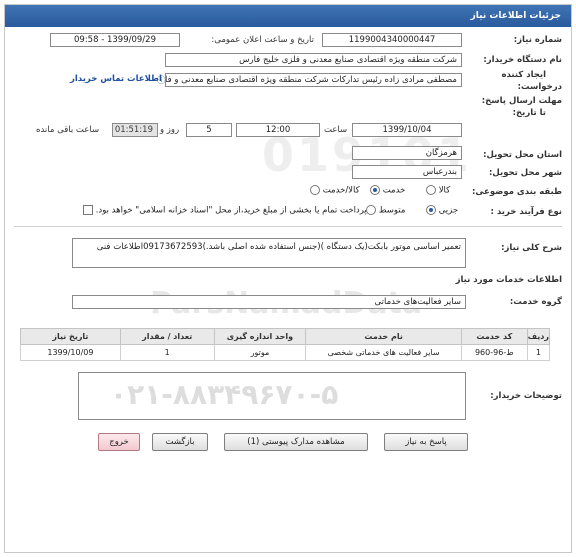  What do you see at coordinates (394, 190) in the screenshot?
I see `category-service-label: خدمت` at bounding box center [394, 190].